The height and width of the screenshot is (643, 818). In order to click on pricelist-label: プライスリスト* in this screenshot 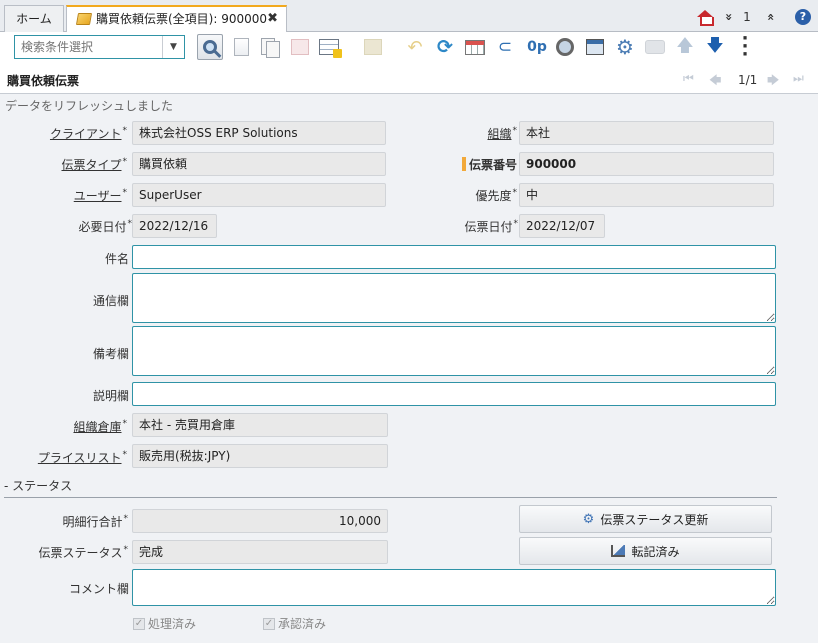, I will do `click(82, 457)`.